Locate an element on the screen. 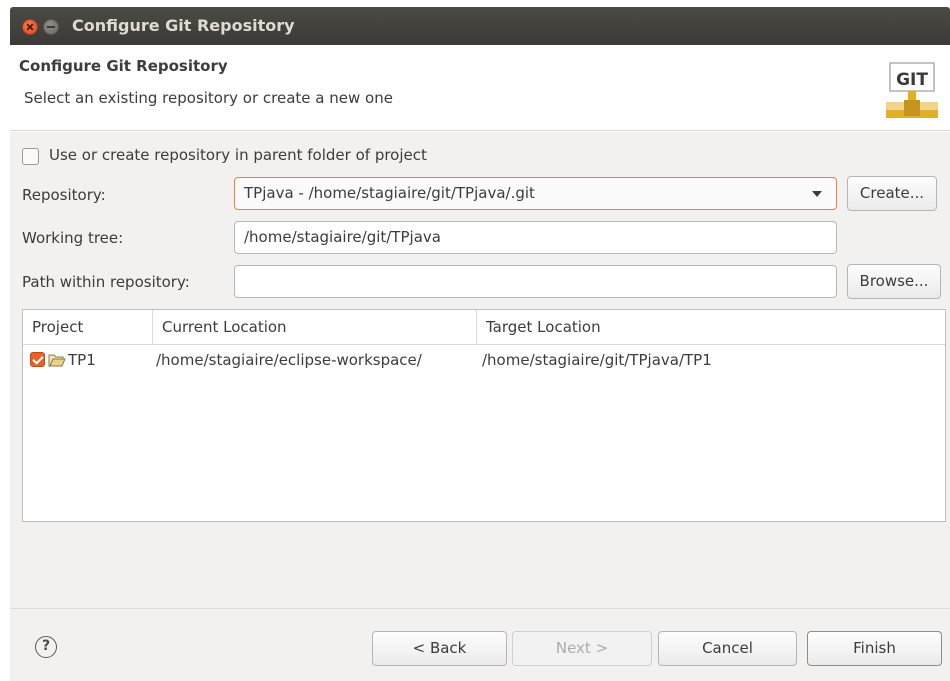 The height and width of the screenshot is (681, 950). finish-button: Finish is located at coordinates (874, 648).